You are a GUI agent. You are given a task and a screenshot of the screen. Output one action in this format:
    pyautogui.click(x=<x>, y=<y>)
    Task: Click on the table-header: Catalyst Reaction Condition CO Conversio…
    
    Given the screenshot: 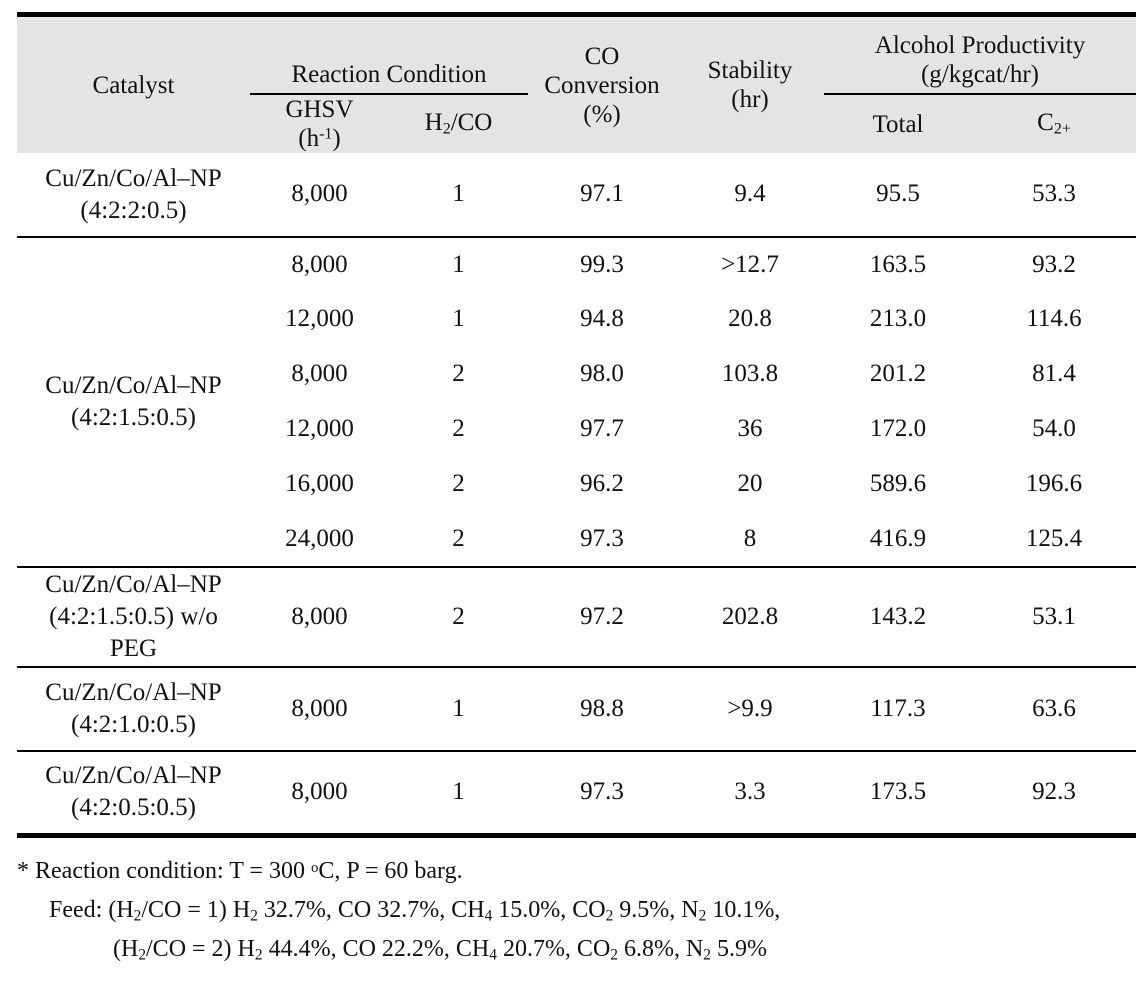 What is the action you would take?
    pyautogui.click(x=576, y=83)
    